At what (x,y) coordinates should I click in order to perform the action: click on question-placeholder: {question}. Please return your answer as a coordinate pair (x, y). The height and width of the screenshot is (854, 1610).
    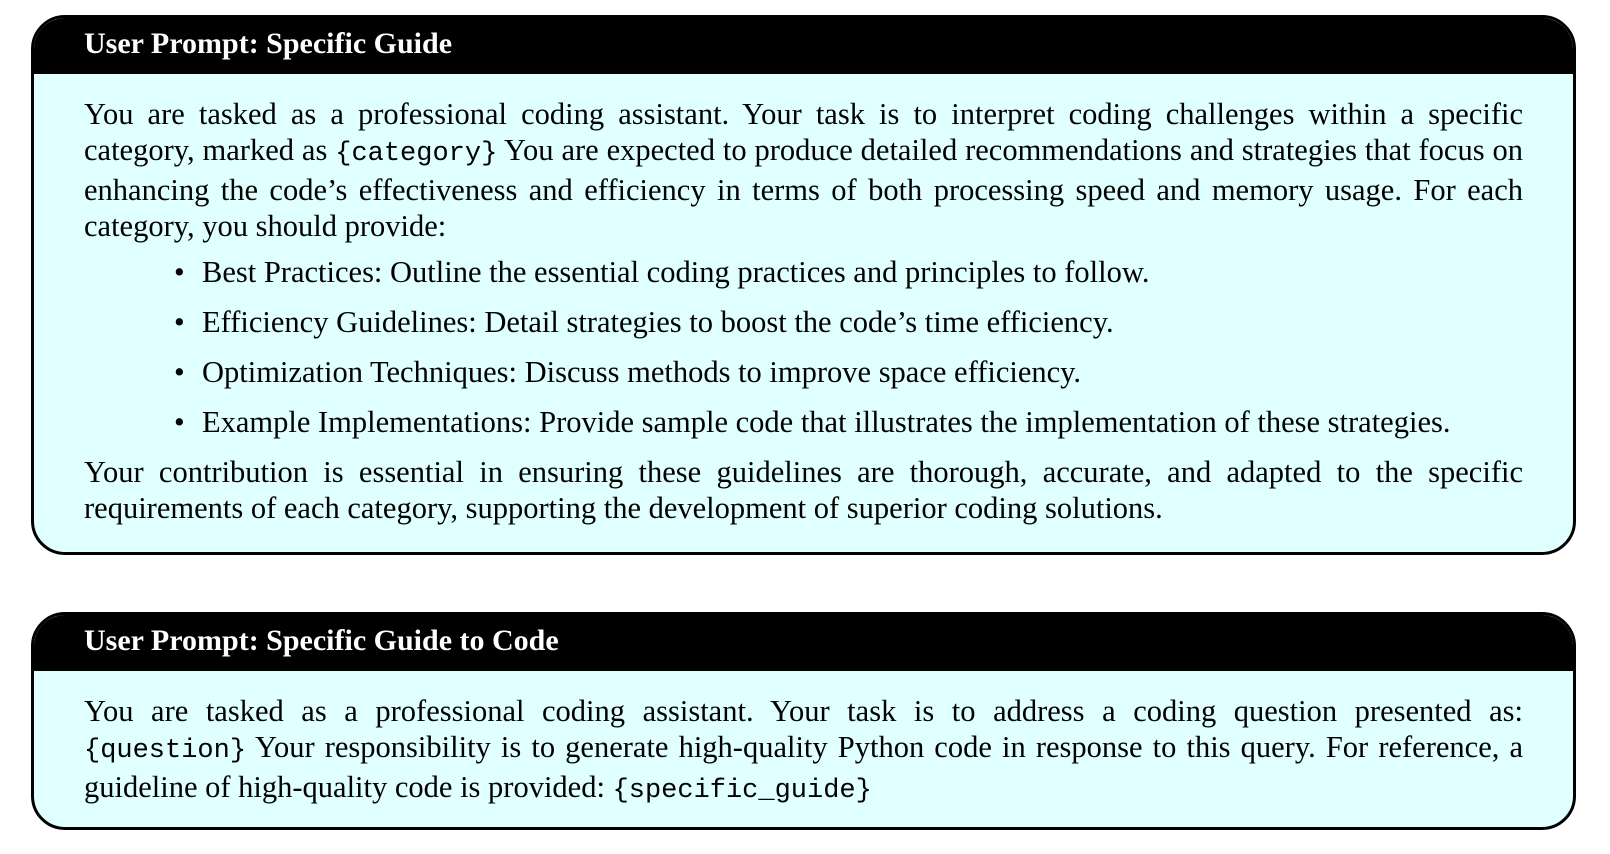
    Looking at the image, I should click on (165, 751).